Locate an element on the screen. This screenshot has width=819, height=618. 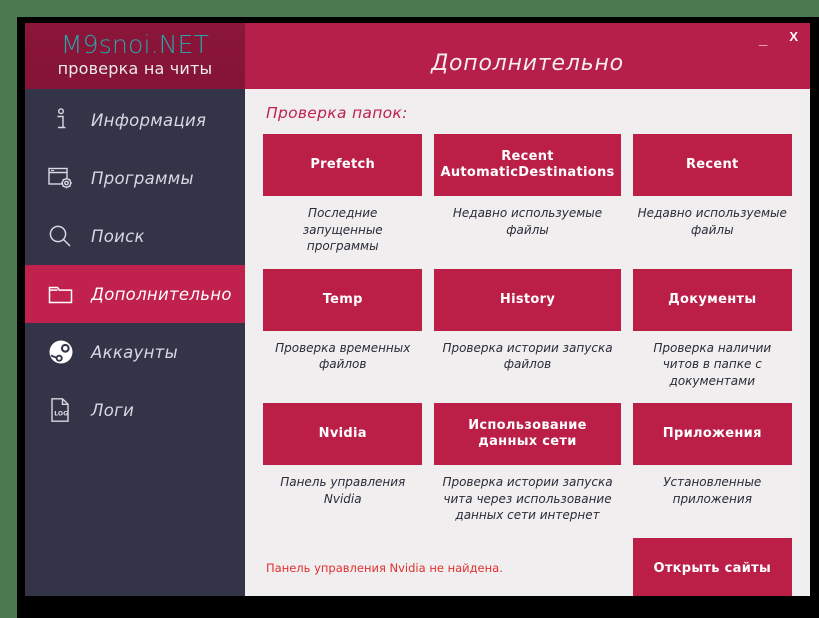
steam-icon is located at coordinates (60, 352).